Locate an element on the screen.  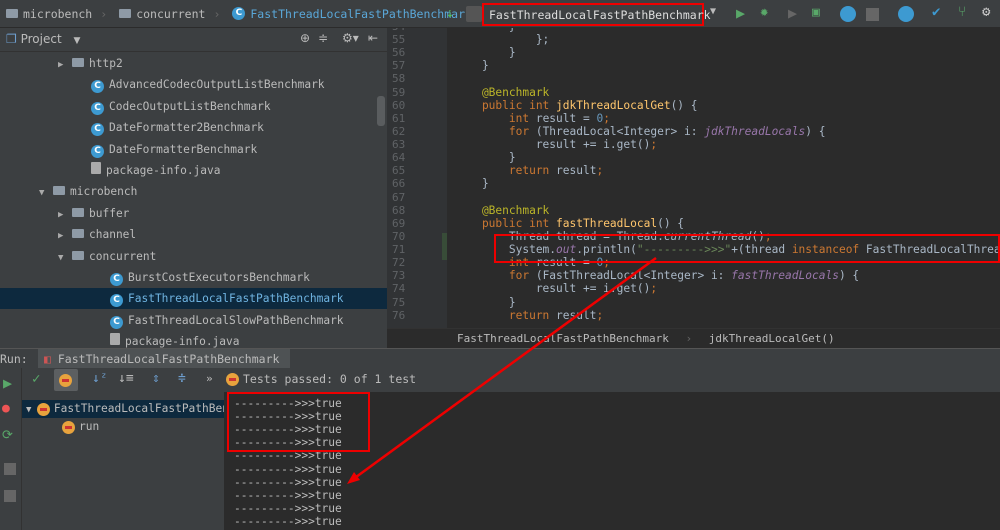
annotation-arrow is located at coordinates (502, 370).